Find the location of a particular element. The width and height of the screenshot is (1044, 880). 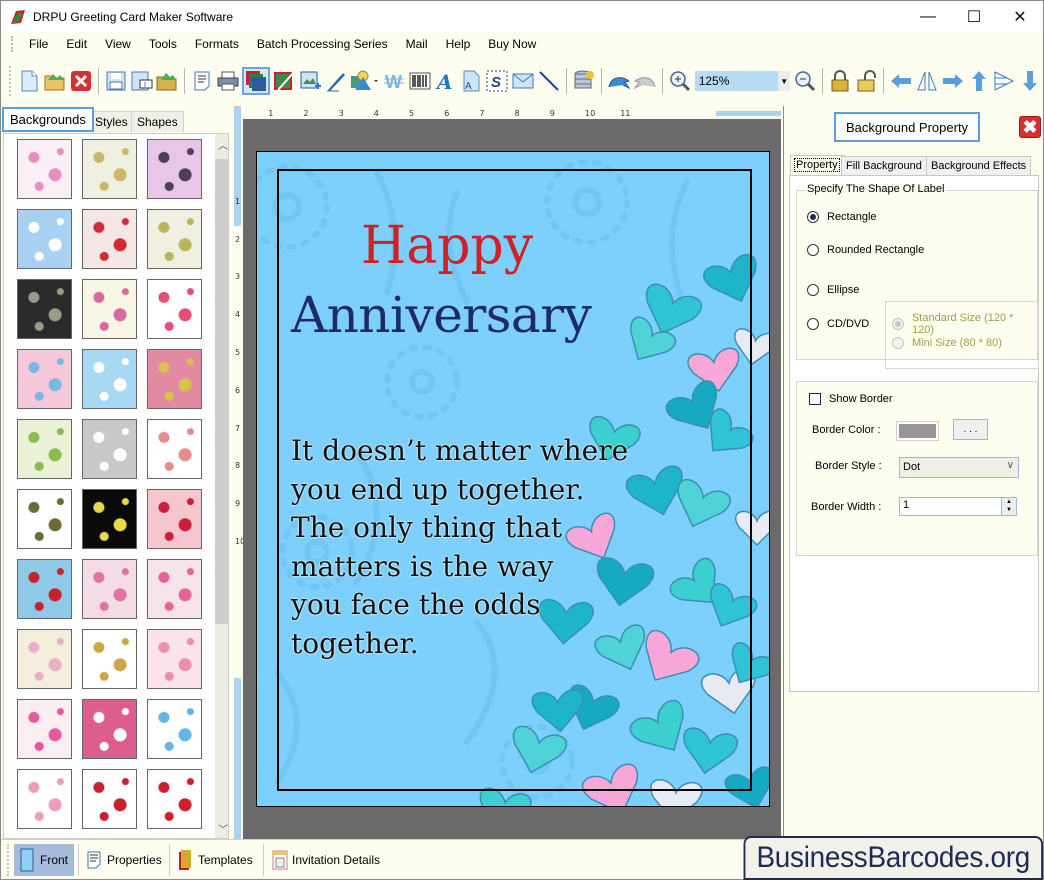

tab-fill-background: Fill Background is located at coordinates (884, 165).